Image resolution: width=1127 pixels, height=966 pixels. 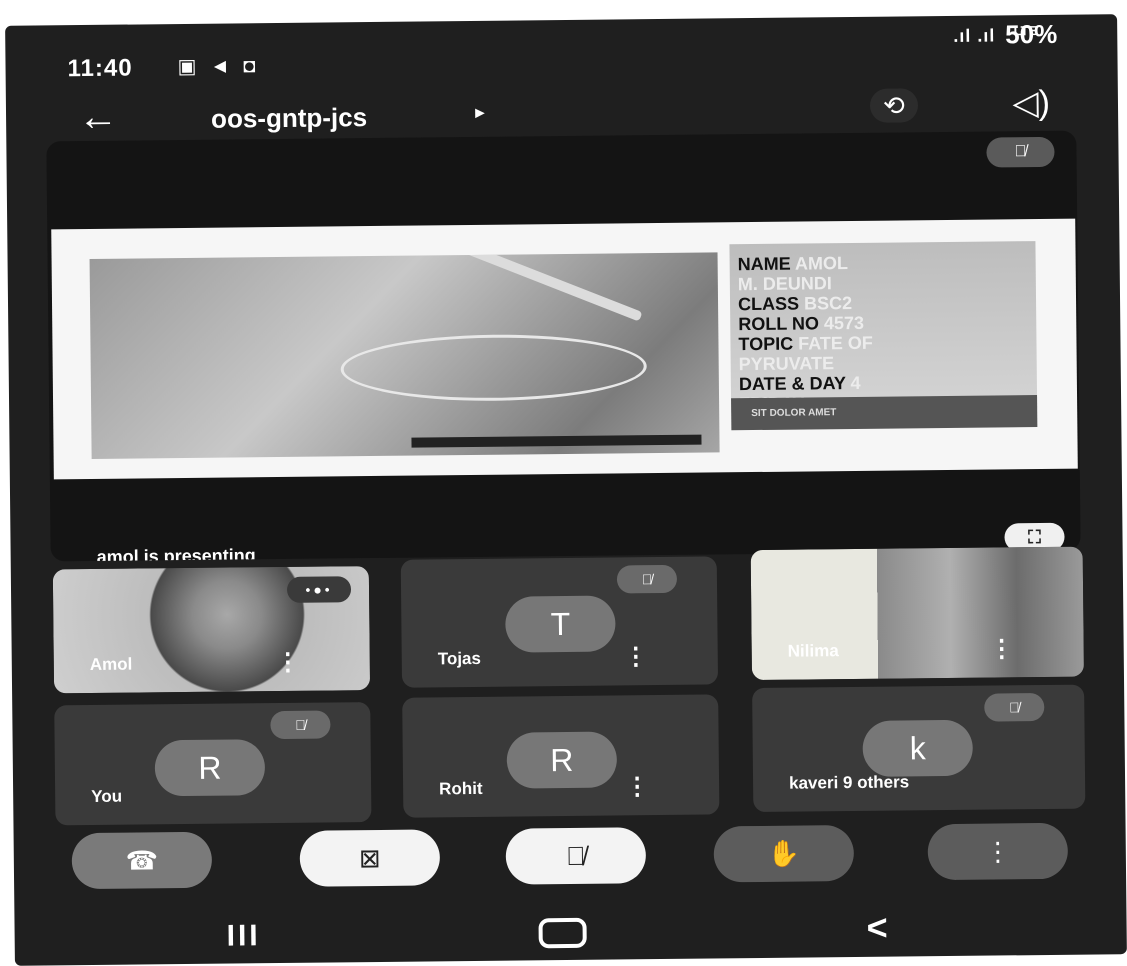 I want to click on status-bar: 11:40 ▣ ◄ ◘ LTE .ıl .ıl 50%, so click(x=561, y=50).